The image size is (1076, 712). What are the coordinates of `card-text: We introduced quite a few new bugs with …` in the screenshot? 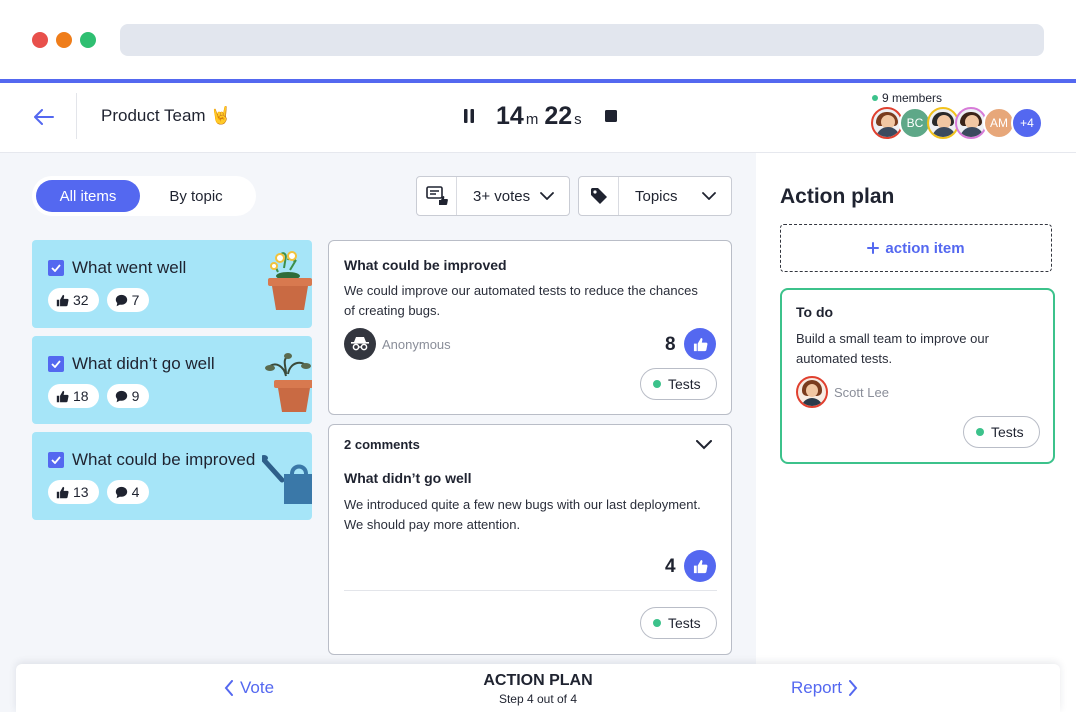 It's located at (522, 514).